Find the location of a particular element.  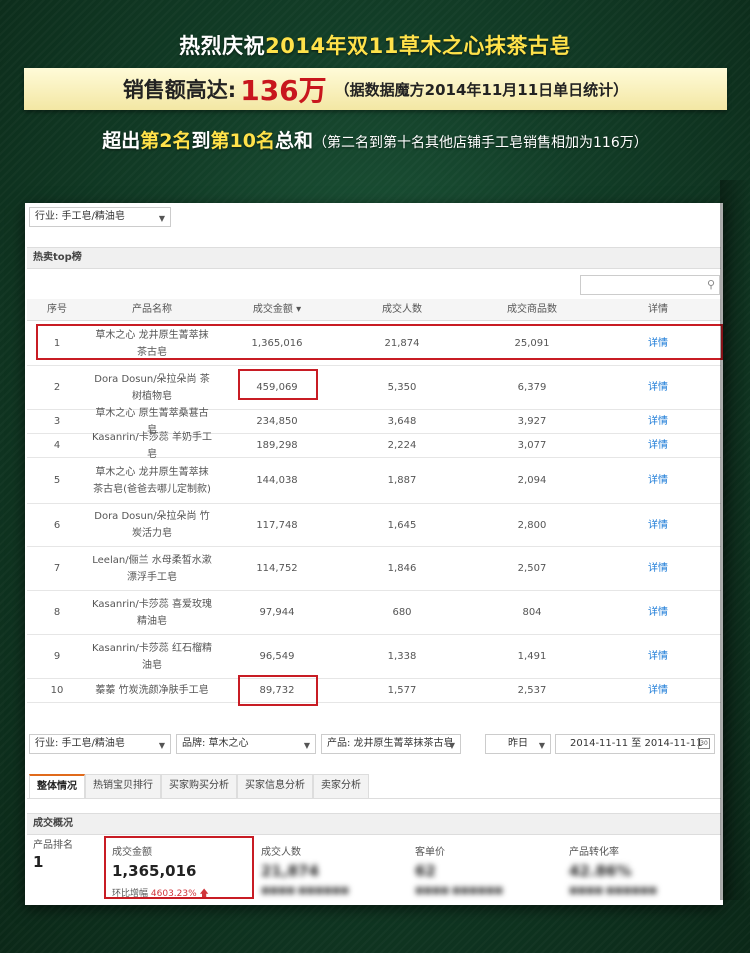

banner-title-part: 热烈庆祝 is located at coordinates (222, 46).